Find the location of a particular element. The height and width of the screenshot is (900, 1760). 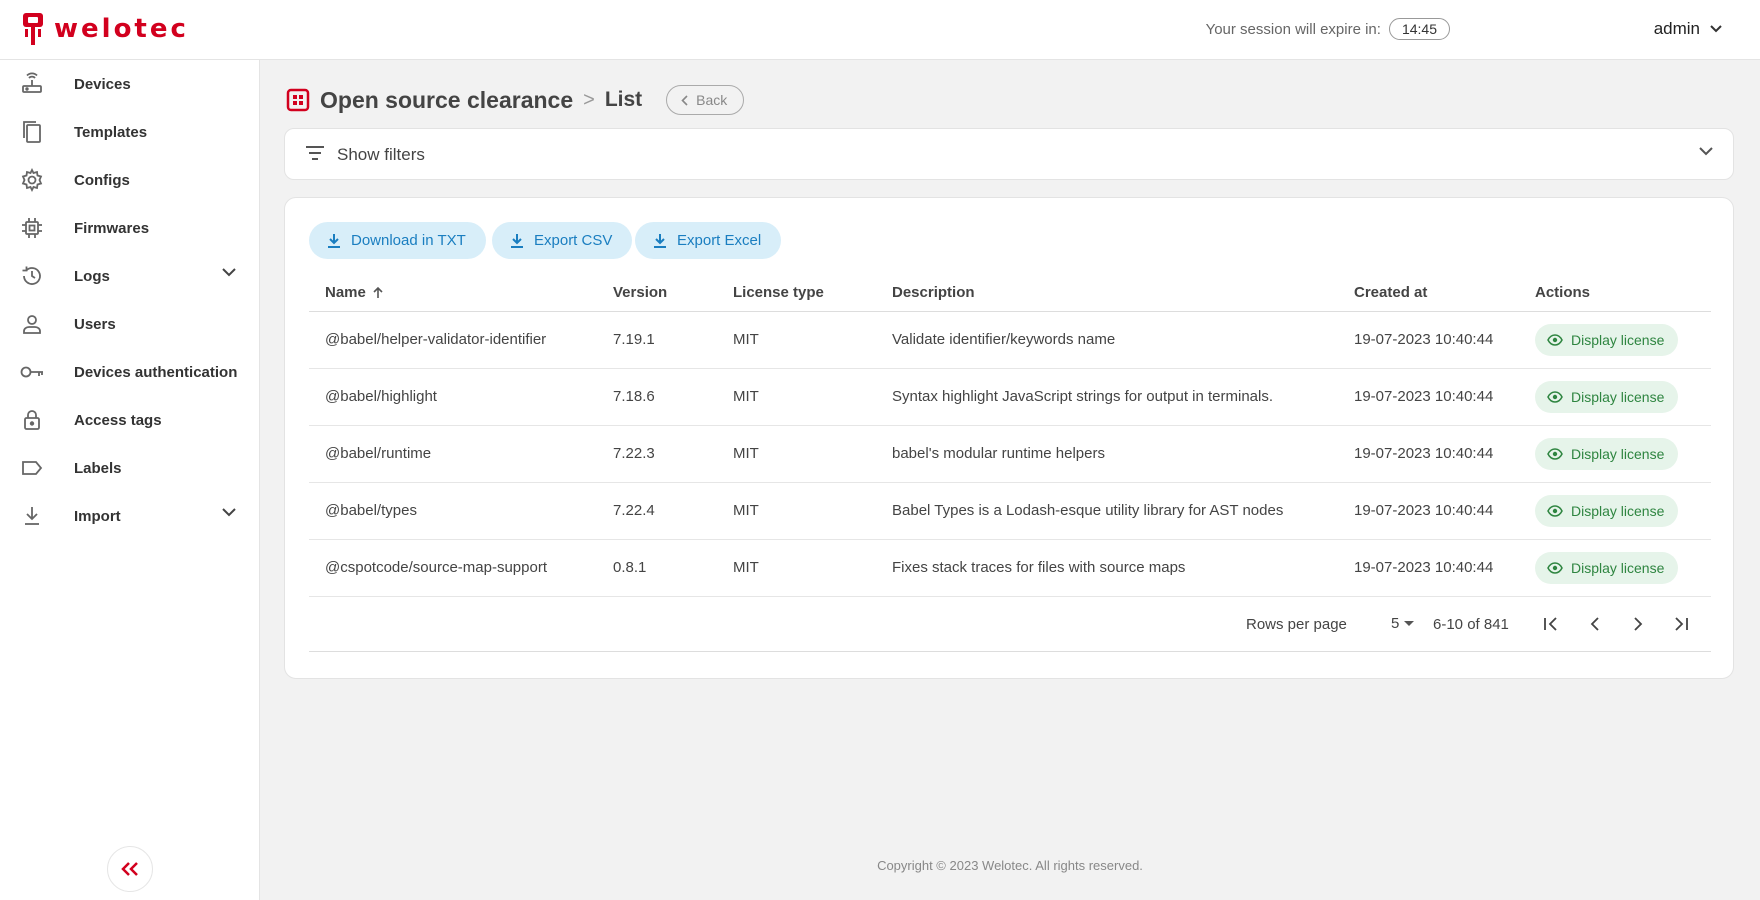

download-txt-label: Download in TXT is located at coordinates (408, 240).